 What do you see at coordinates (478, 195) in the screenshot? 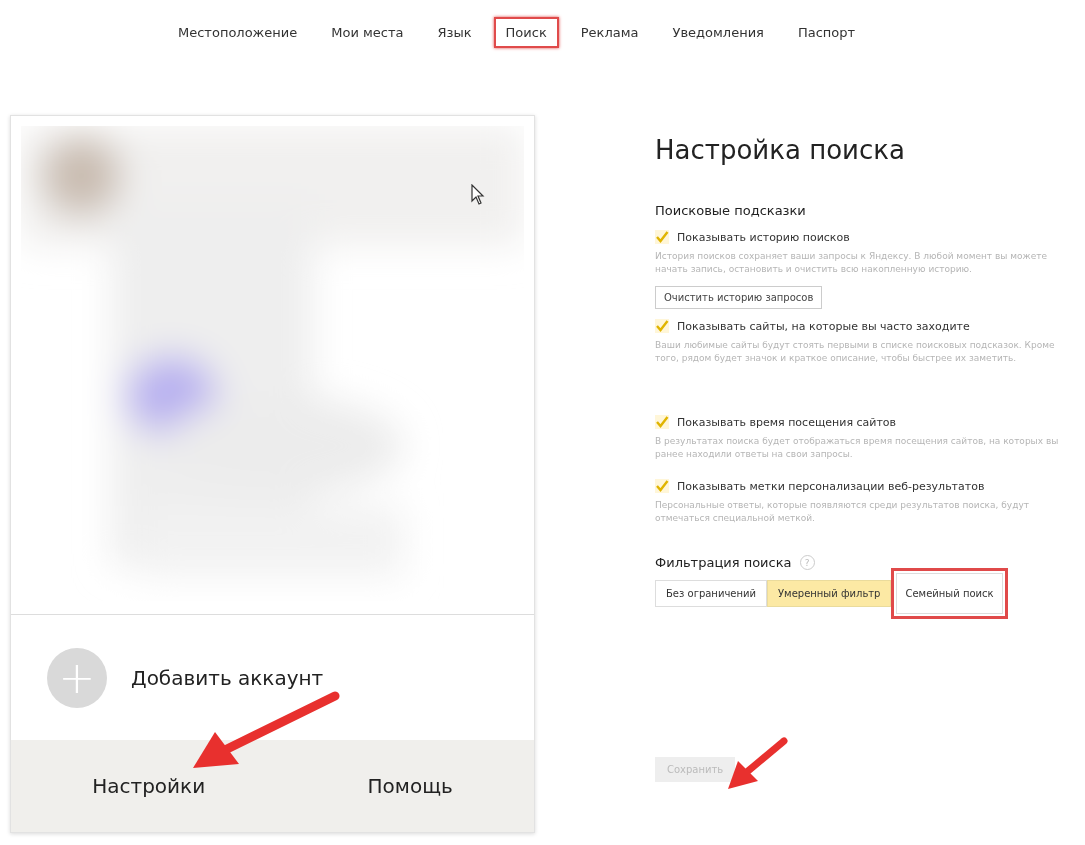
I see `cursor-icon` at bounding box center [478, 195].